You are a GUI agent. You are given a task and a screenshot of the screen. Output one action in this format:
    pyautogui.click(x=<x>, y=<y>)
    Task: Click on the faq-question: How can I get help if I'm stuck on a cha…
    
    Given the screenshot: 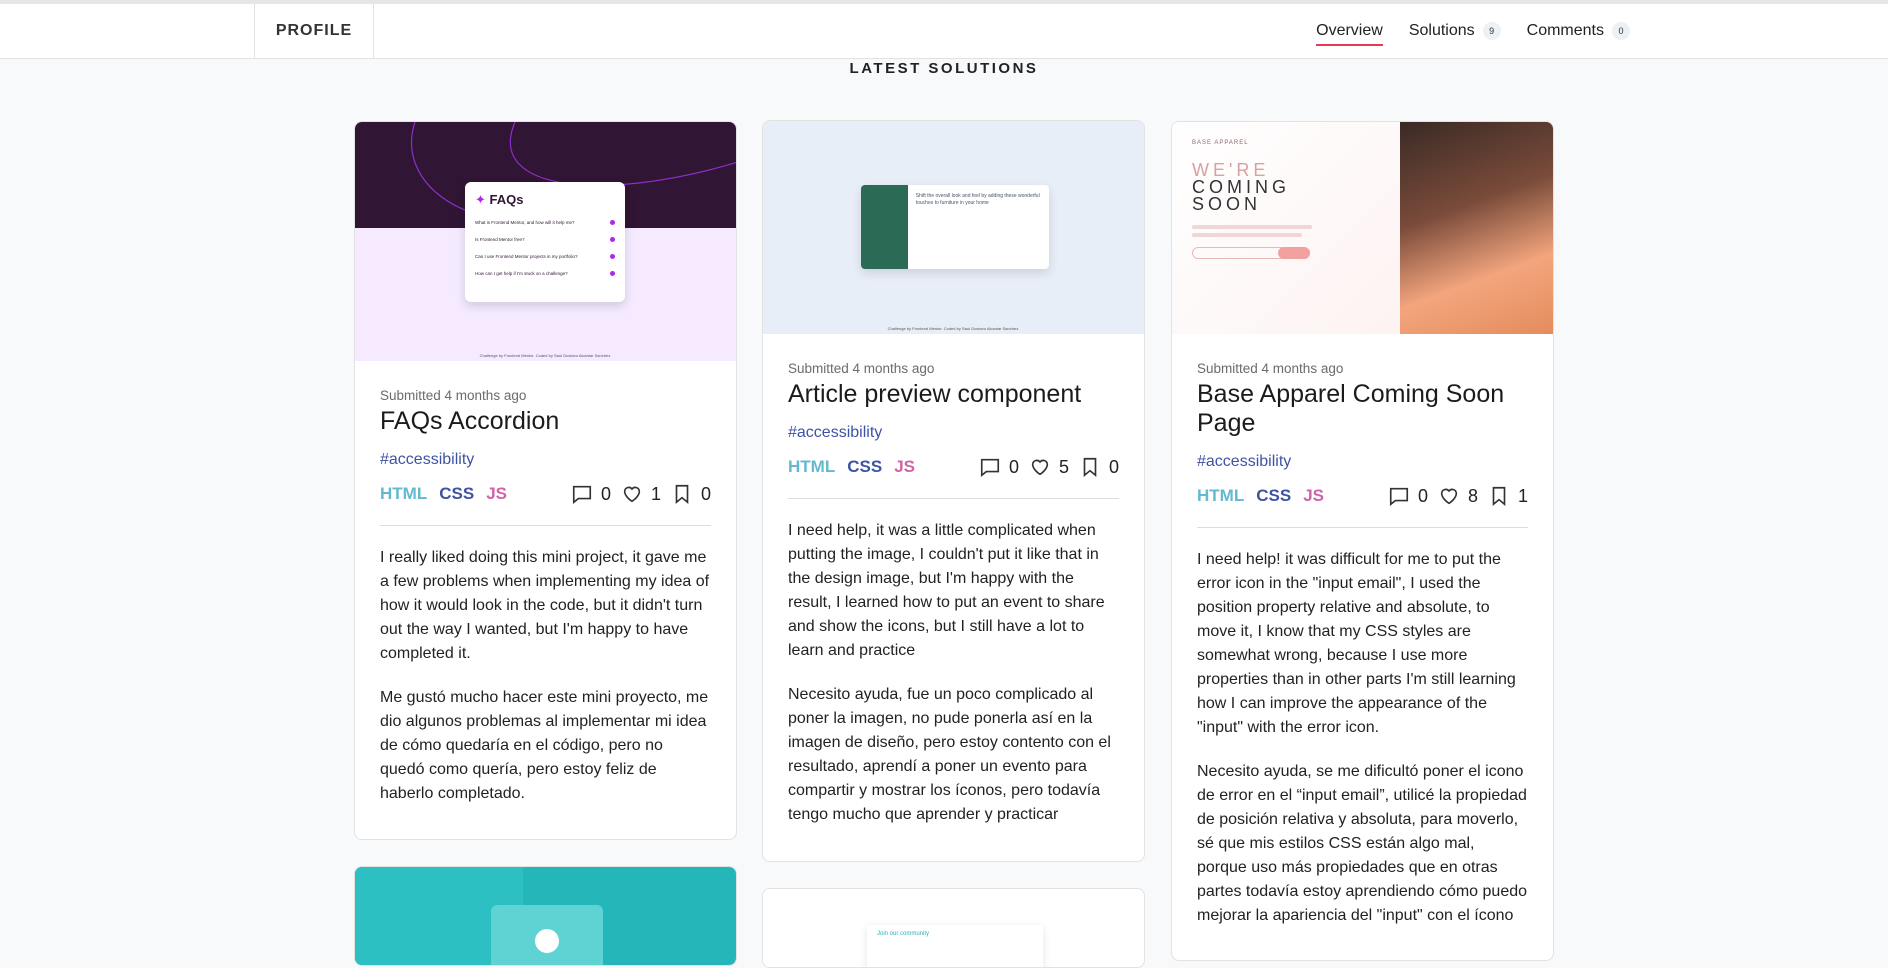 What is the action you would take?
    pyautogui.click(x=521, y=273)
    